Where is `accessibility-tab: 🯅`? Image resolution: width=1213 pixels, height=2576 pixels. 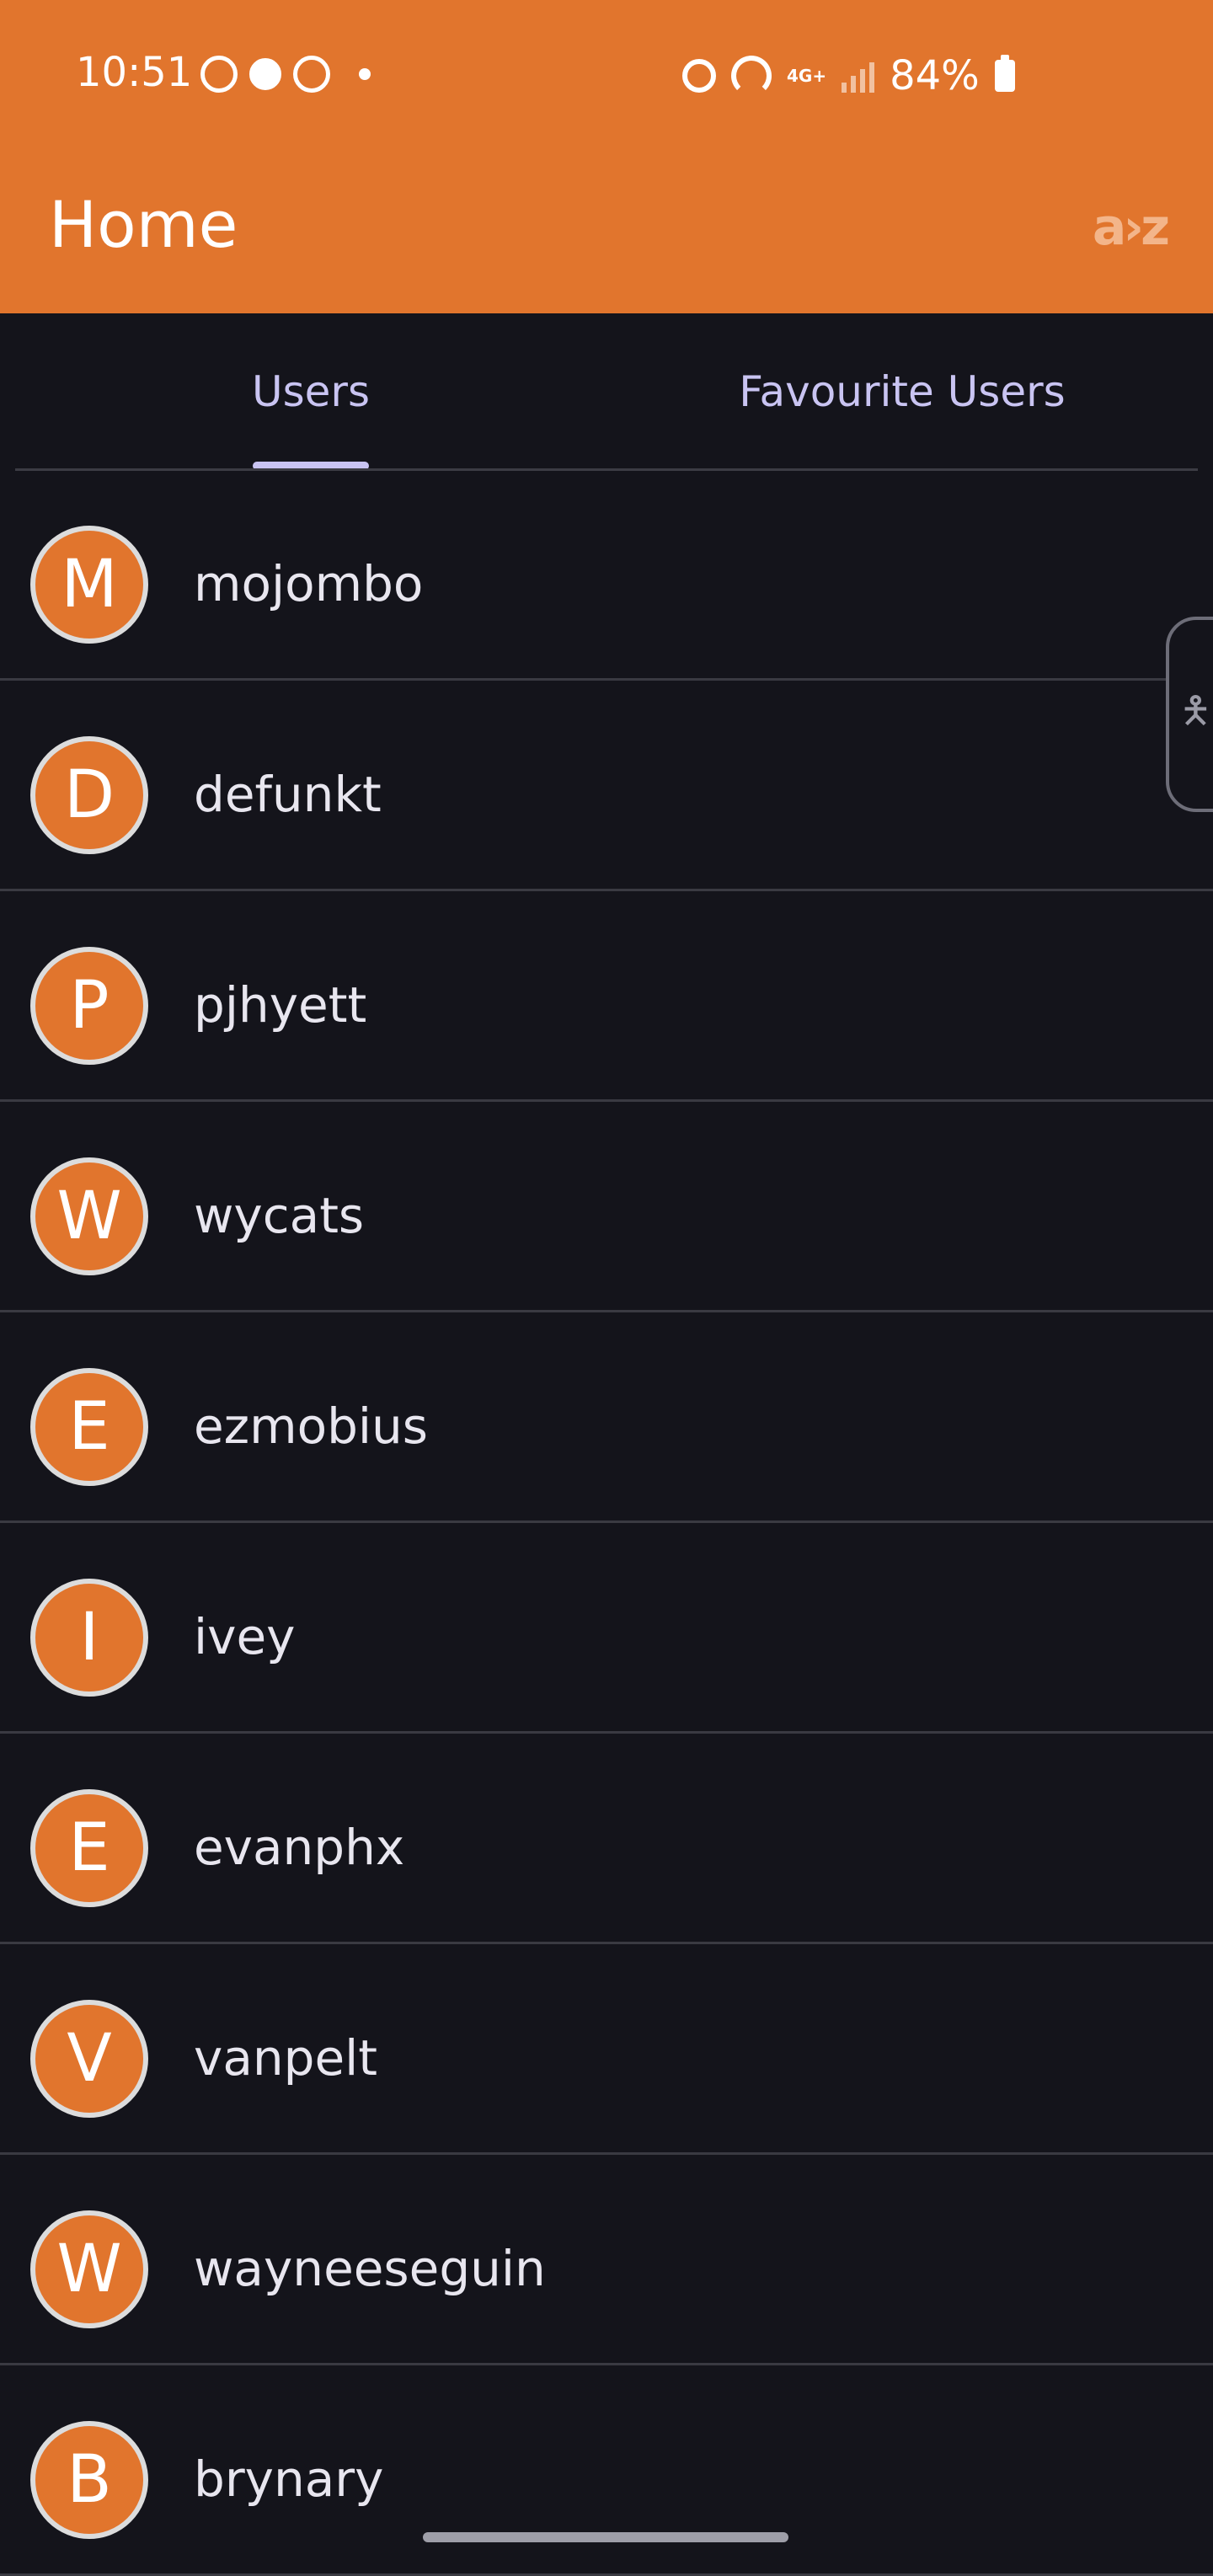
accessibility-tab: 🯅 is located at coordinates (1189, 714).